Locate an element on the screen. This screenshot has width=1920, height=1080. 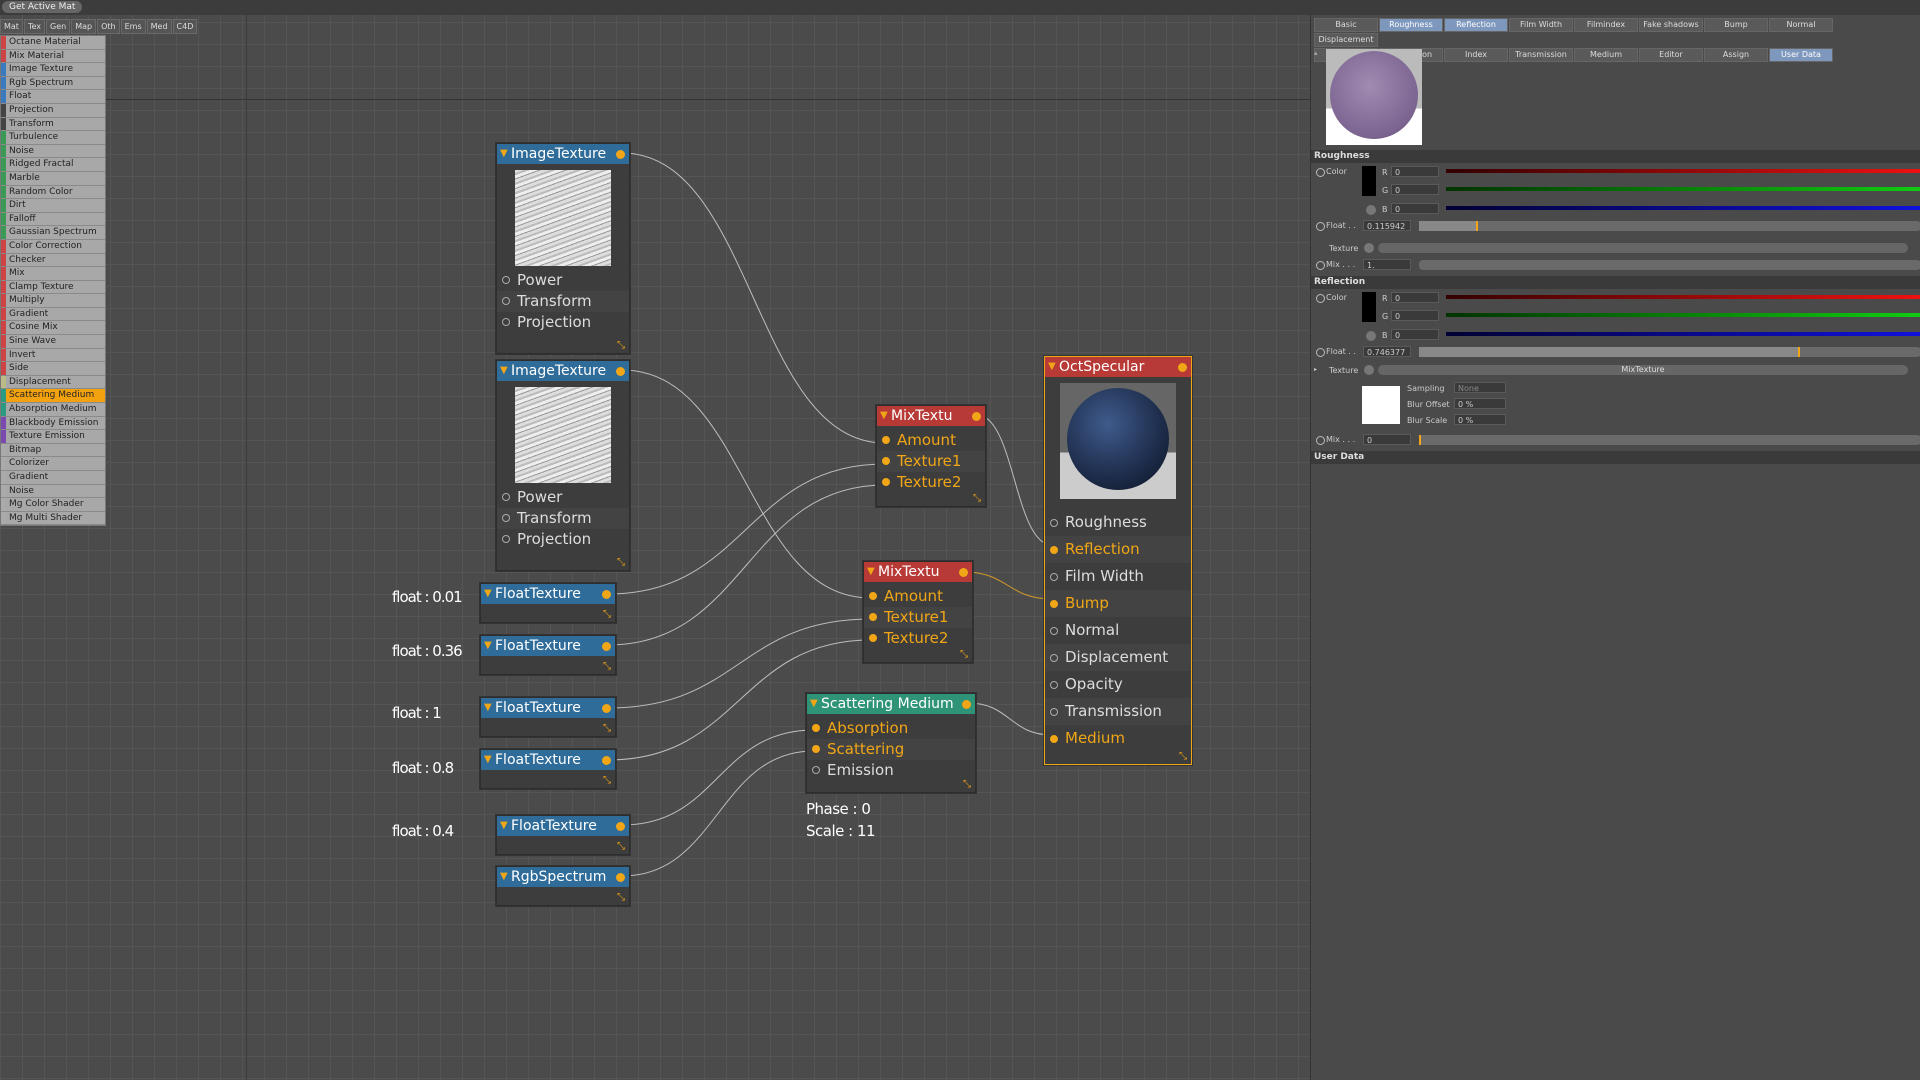
attribute-tab: Filmindex is located at coordinates (1606, 25).